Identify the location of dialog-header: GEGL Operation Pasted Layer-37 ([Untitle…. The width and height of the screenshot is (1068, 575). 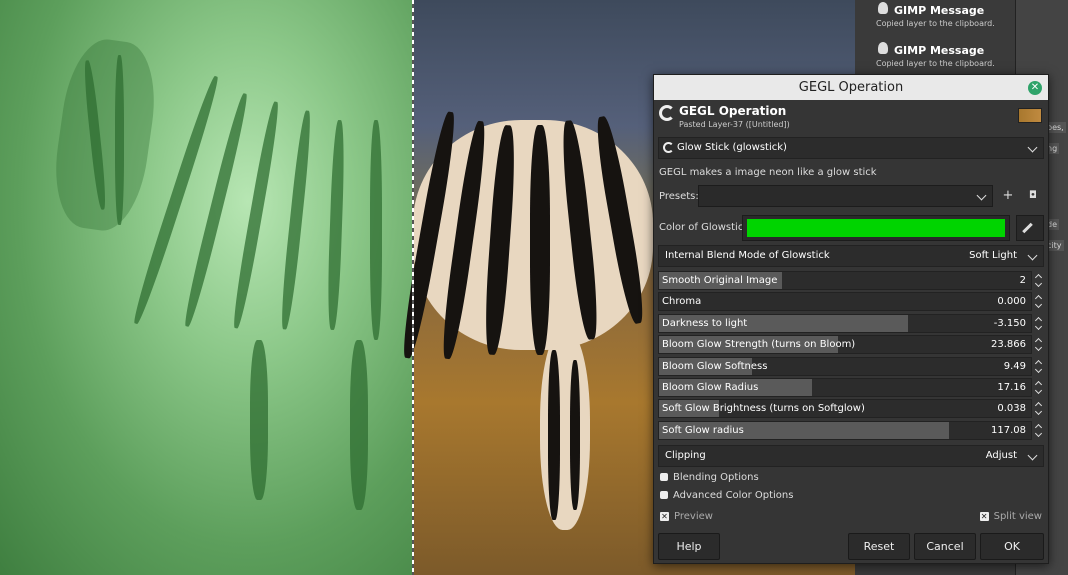
(851, 116).